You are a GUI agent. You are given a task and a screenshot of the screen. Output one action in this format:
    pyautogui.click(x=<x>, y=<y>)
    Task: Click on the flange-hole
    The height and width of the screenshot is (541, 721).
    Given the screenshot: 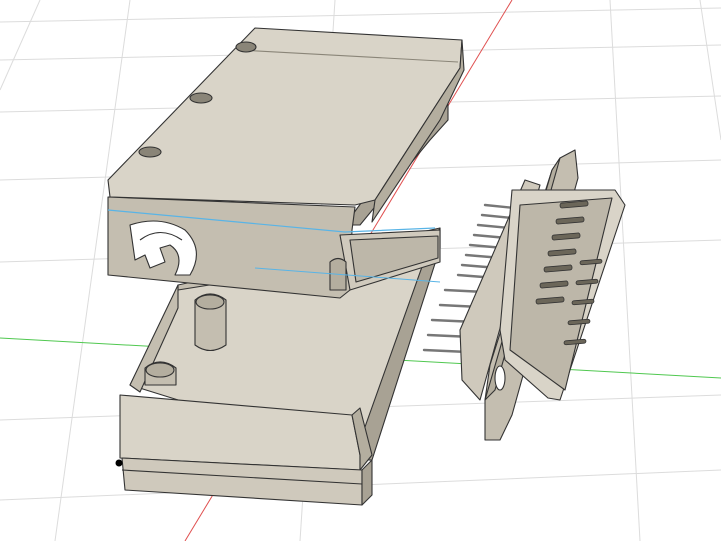 What is the action you would take?
    pyautogui.click(x=500, y=378)
    